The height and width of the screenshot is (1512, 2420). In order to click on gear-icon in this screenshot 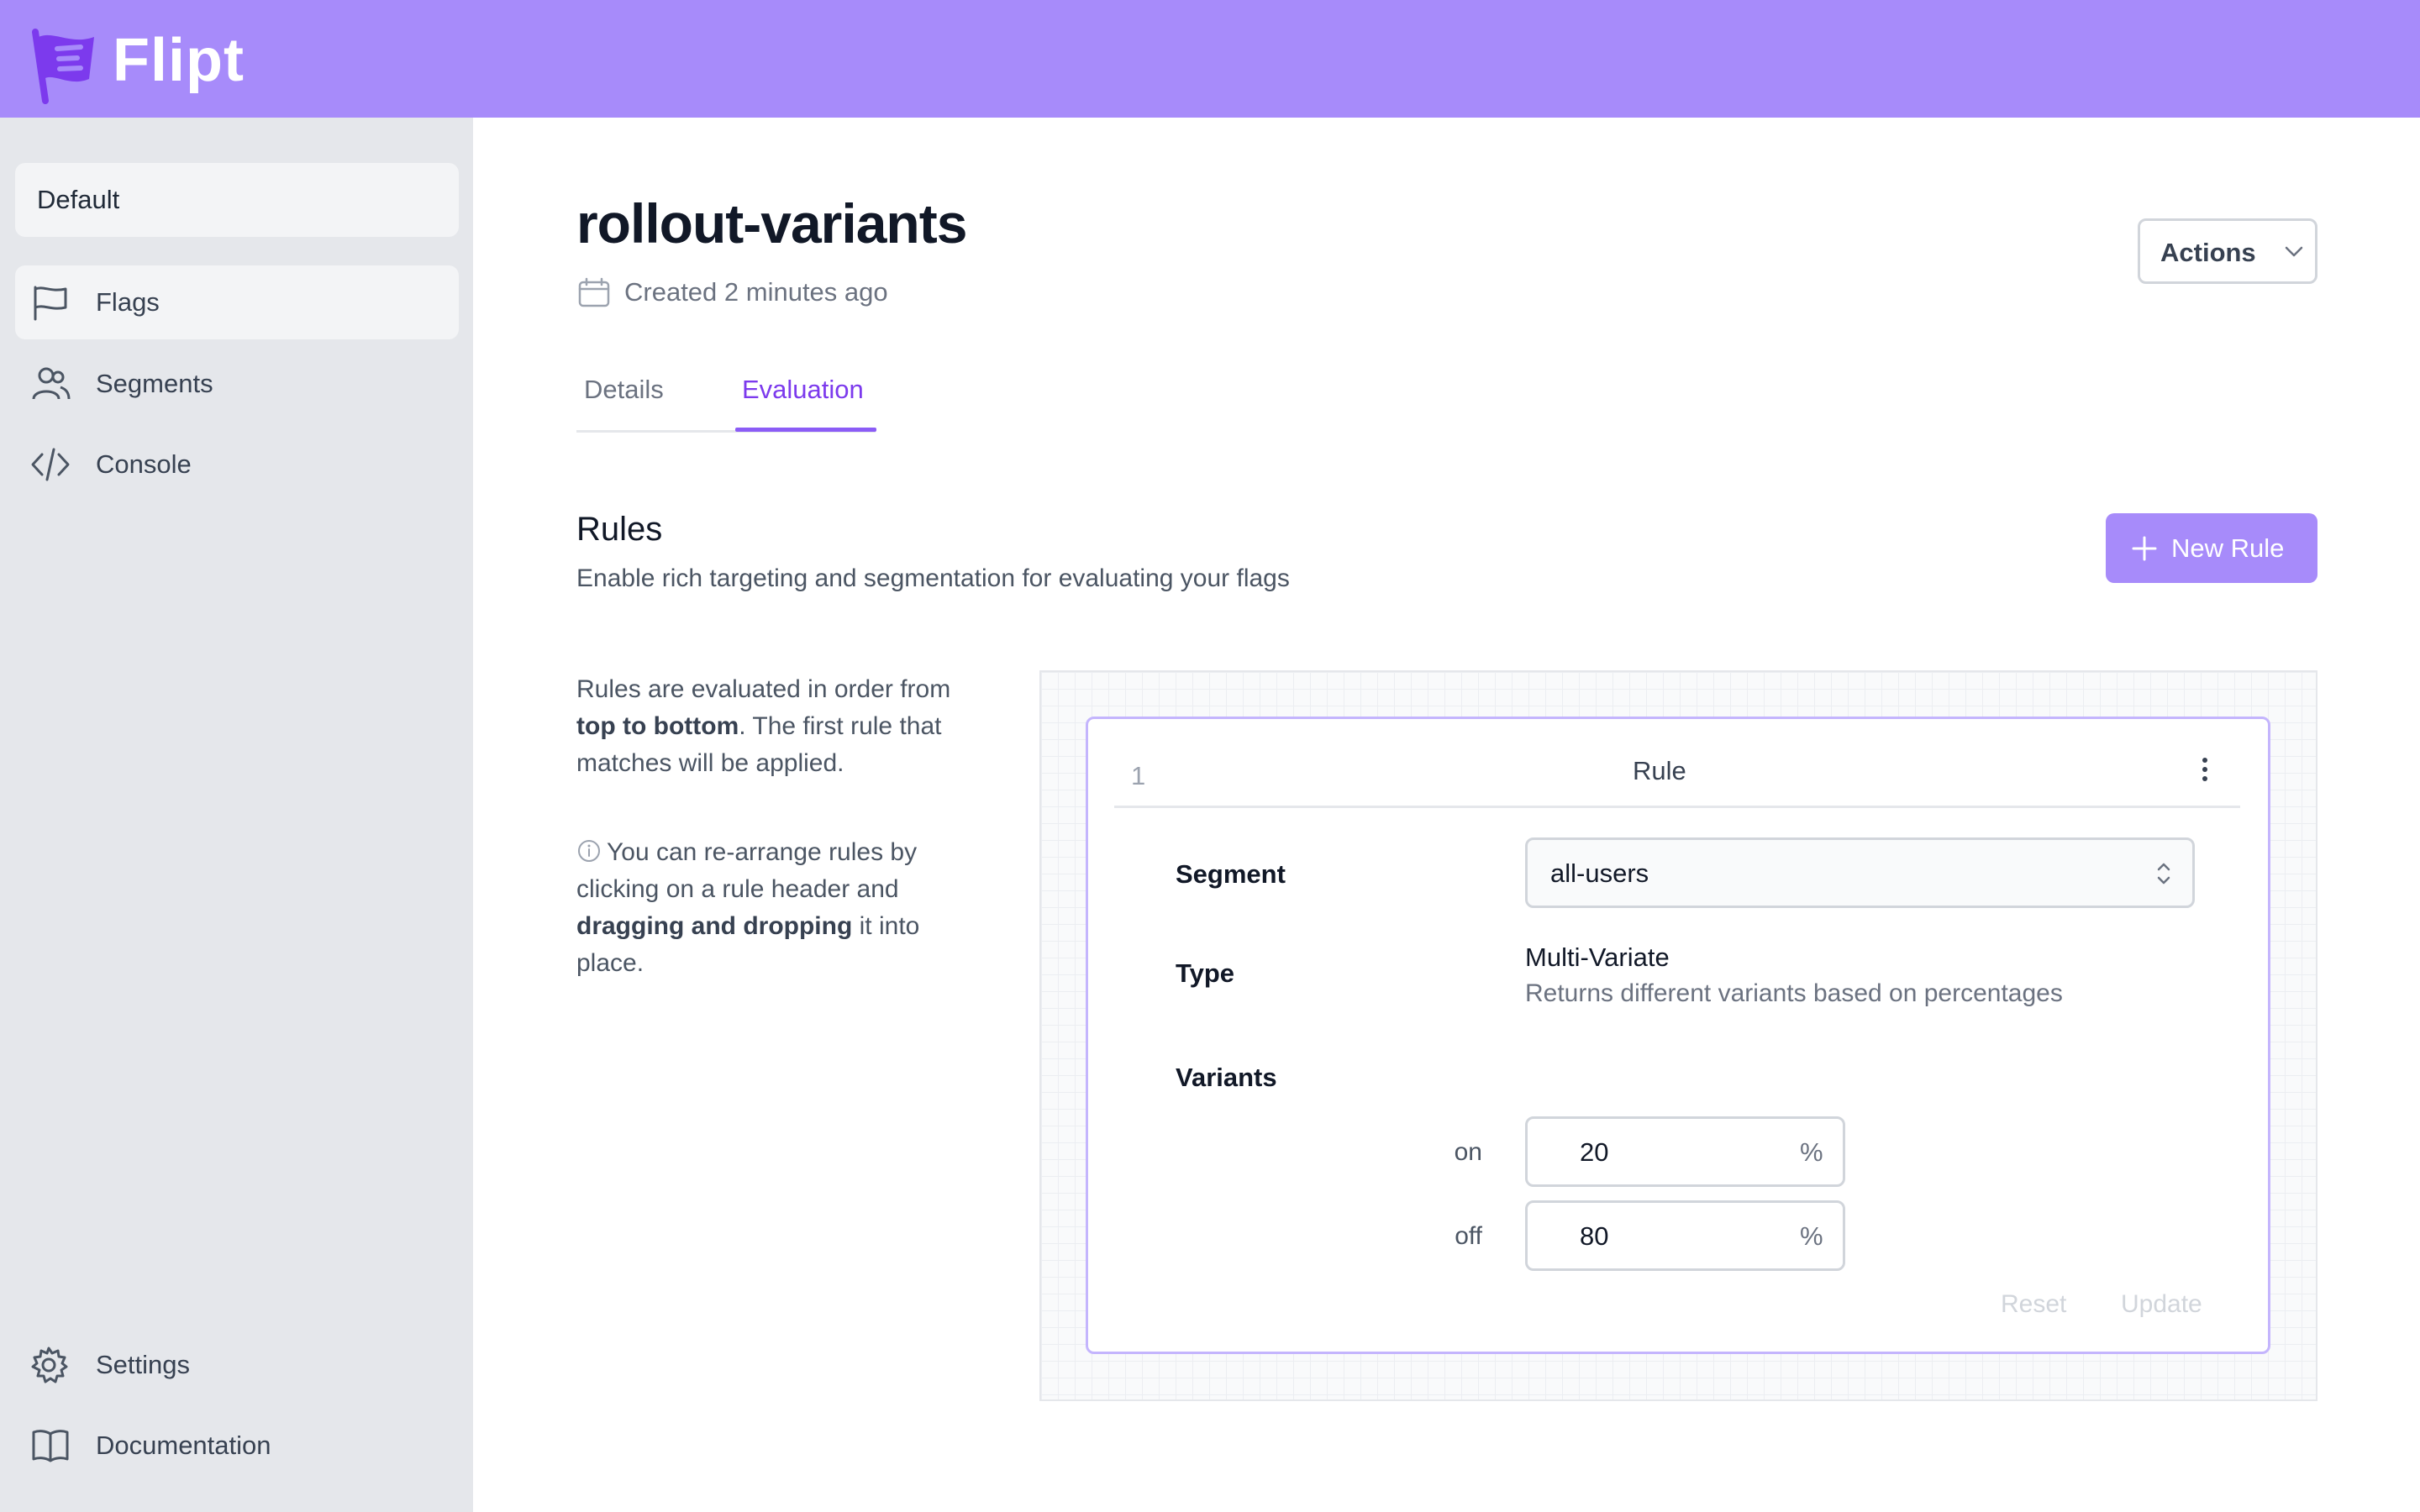, I will do `click(50, 1365)`.